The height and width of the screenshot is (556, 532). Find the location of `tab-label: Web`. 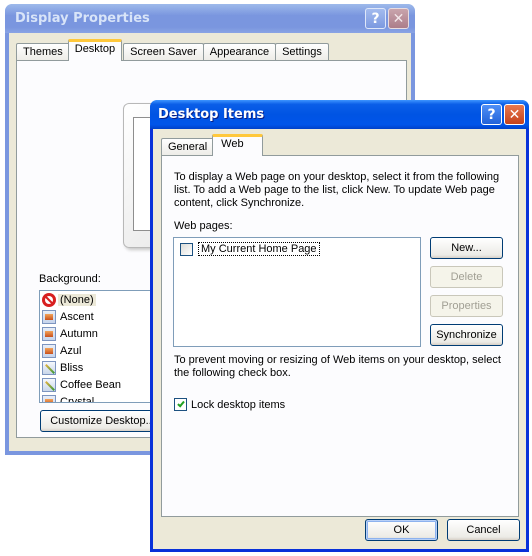

tab-label: Web is located at coordinates (232, 144).